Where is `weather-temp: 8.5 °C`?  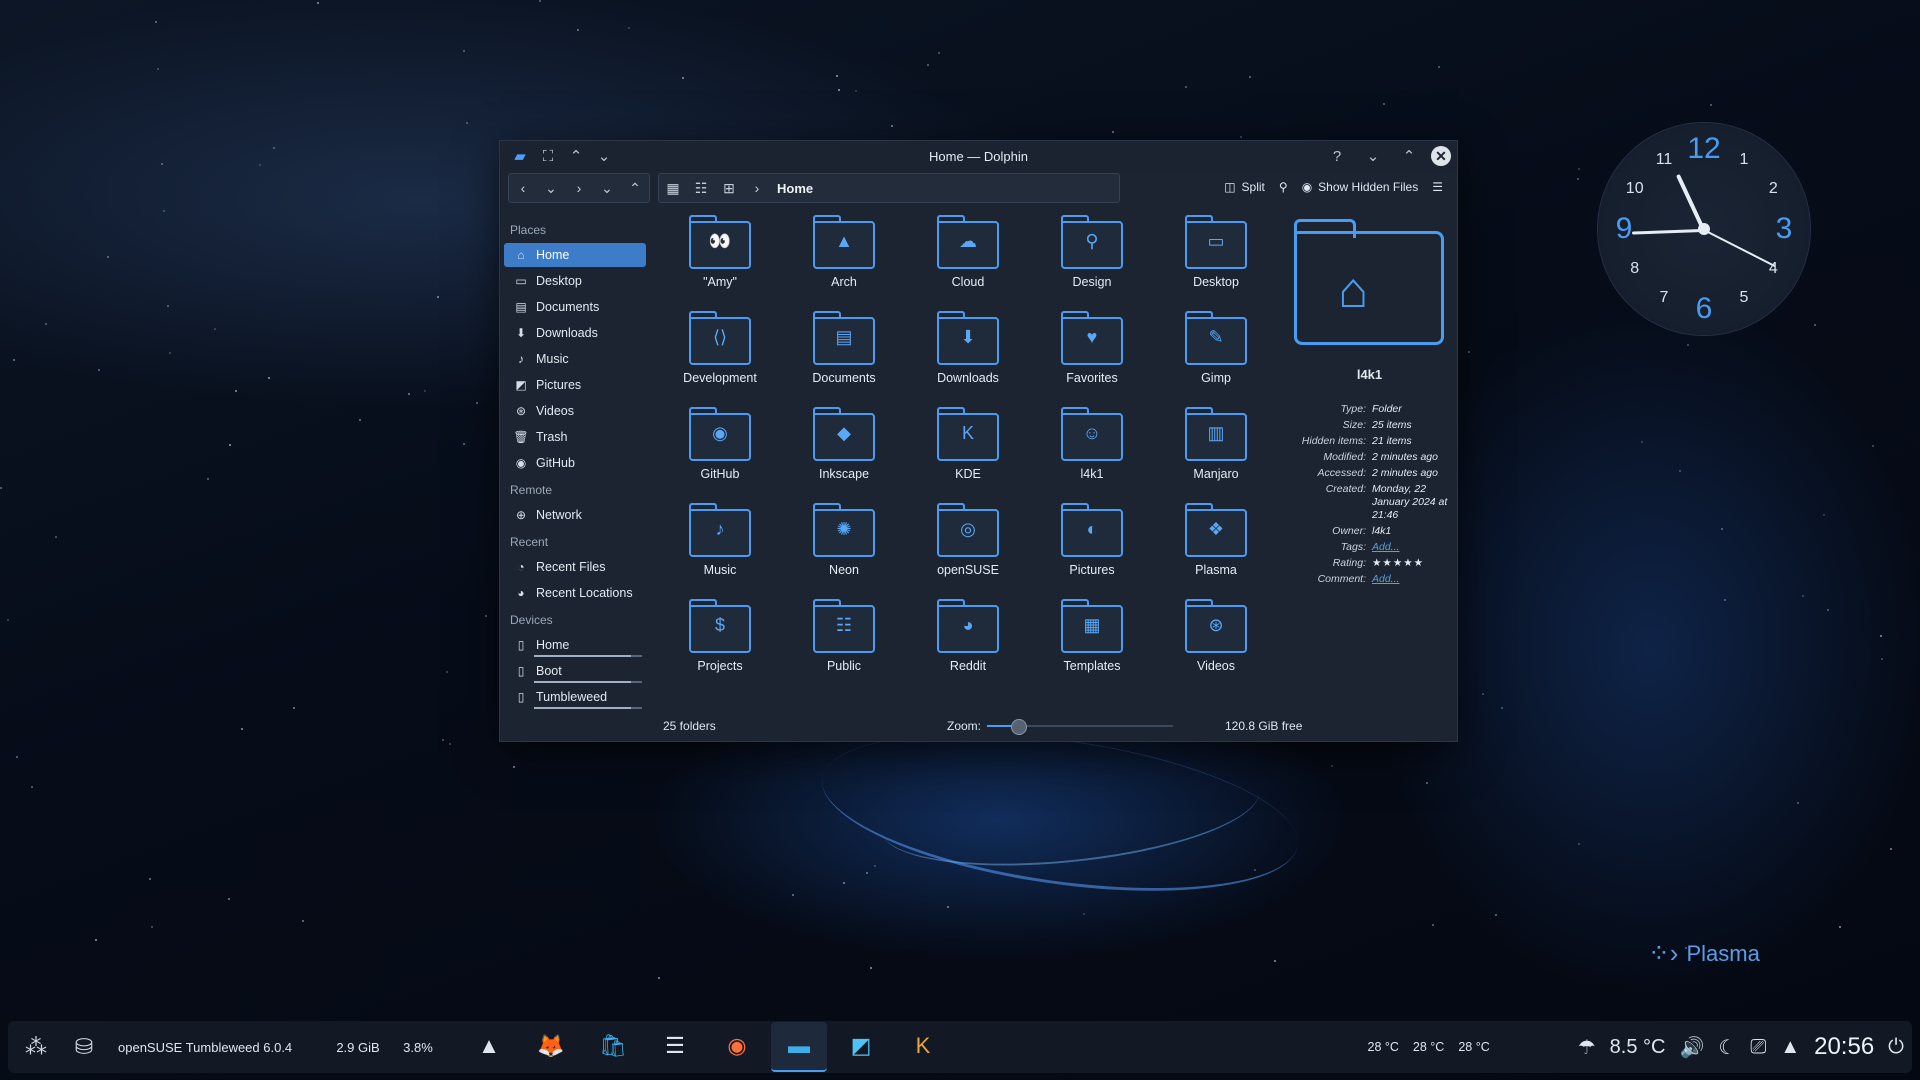 weather-temp: 8.5 °C is located at coordinates (1638, 1047).